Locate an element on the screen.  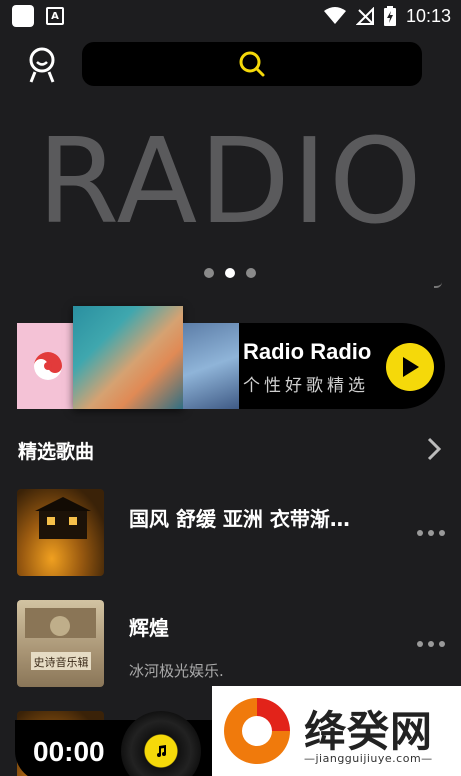
site-watermark: 绛癸网 —jiangguijiuye.com— is located at coordinates (336, 731).